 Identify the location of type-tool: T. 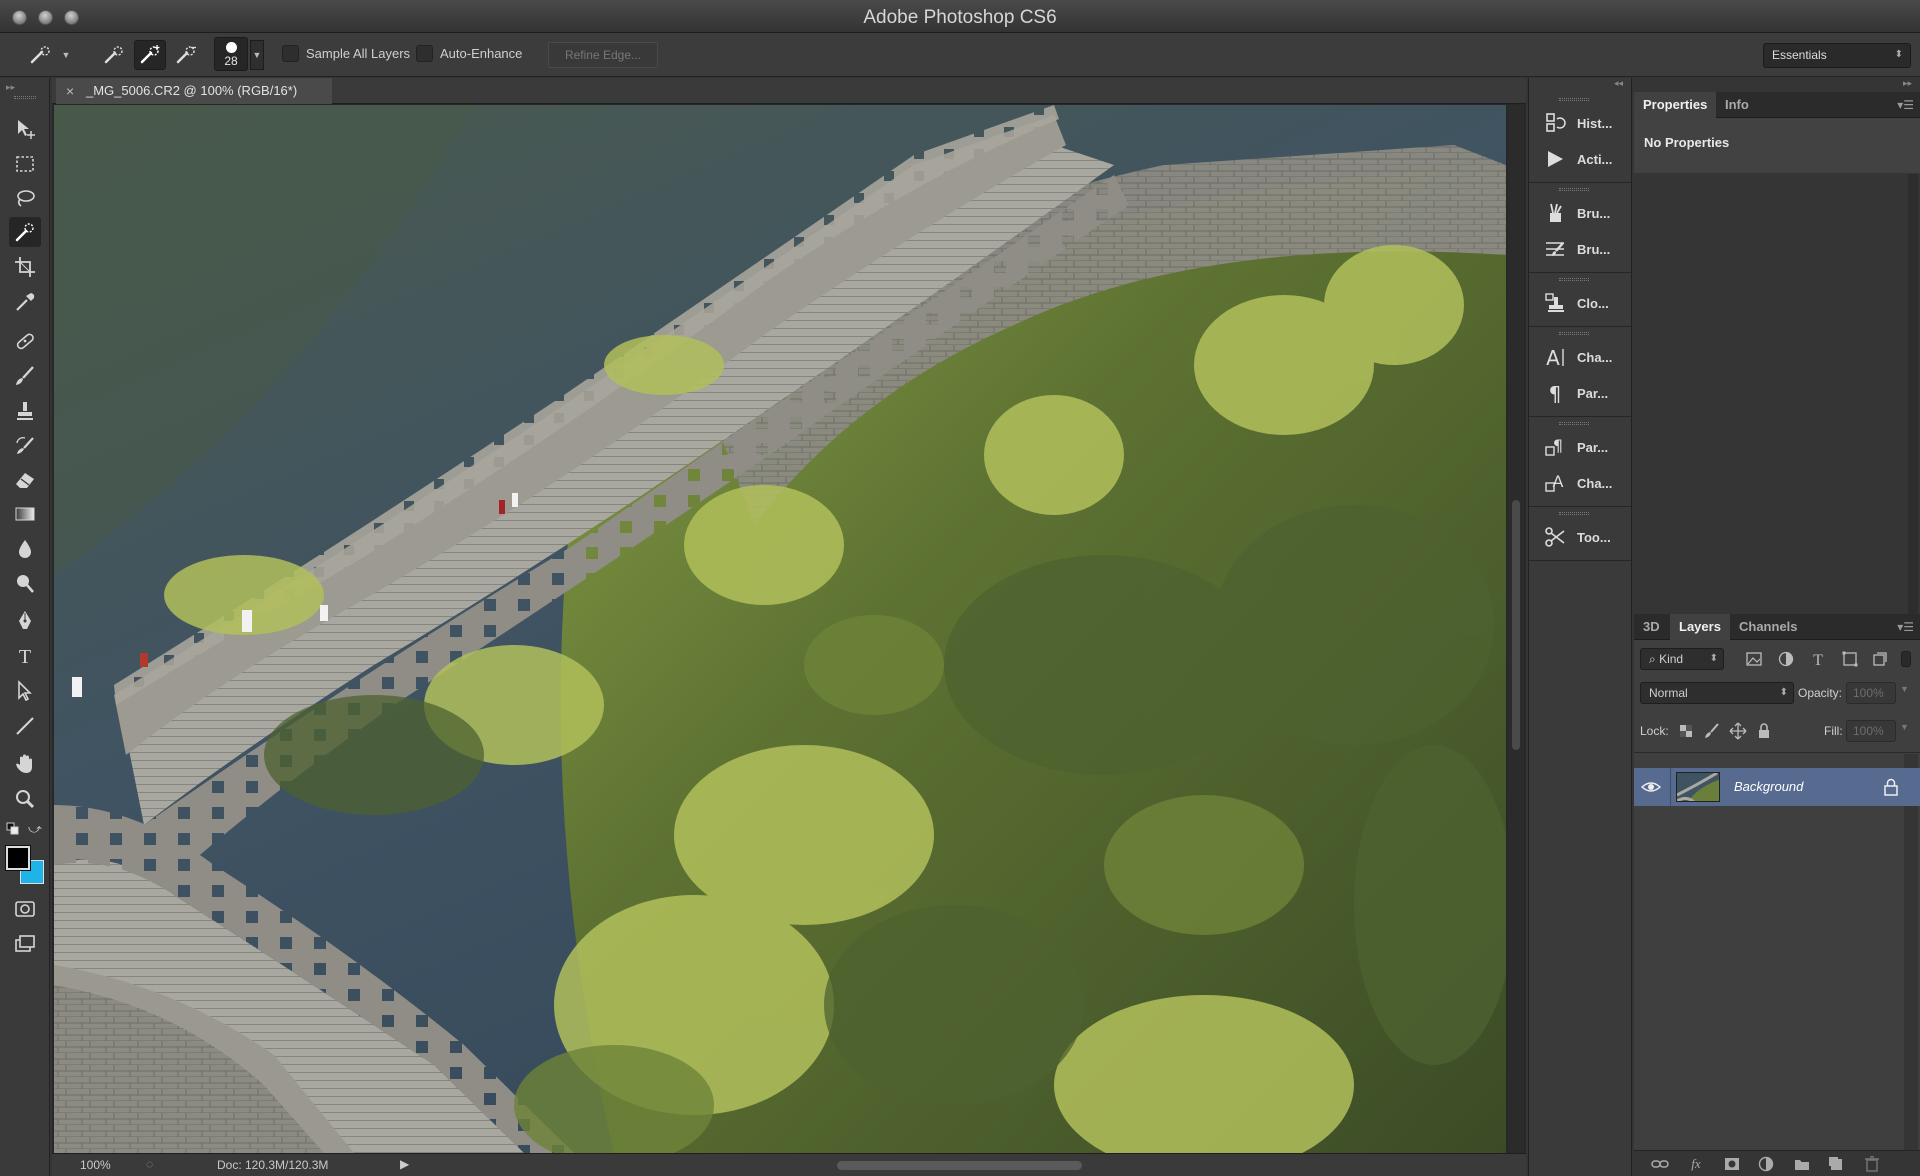
(25, 656).